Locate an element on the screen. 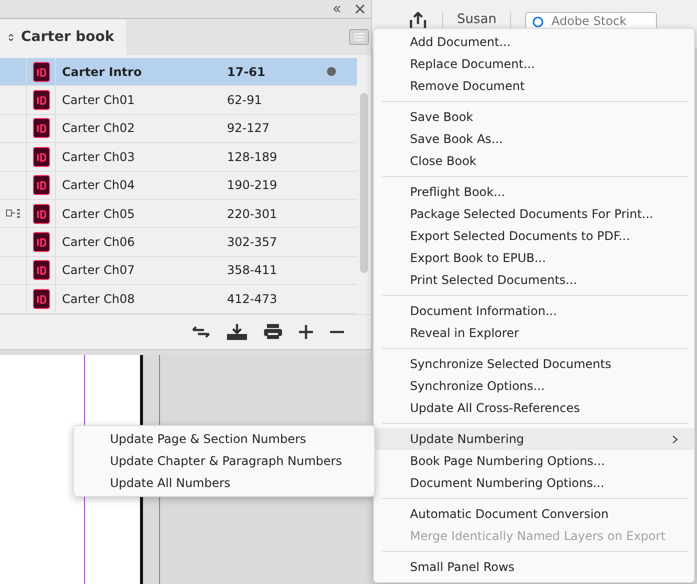 This screenshot has height=584, width=697. document-name: Carter Ch06 is located at coordinates (98, 242).